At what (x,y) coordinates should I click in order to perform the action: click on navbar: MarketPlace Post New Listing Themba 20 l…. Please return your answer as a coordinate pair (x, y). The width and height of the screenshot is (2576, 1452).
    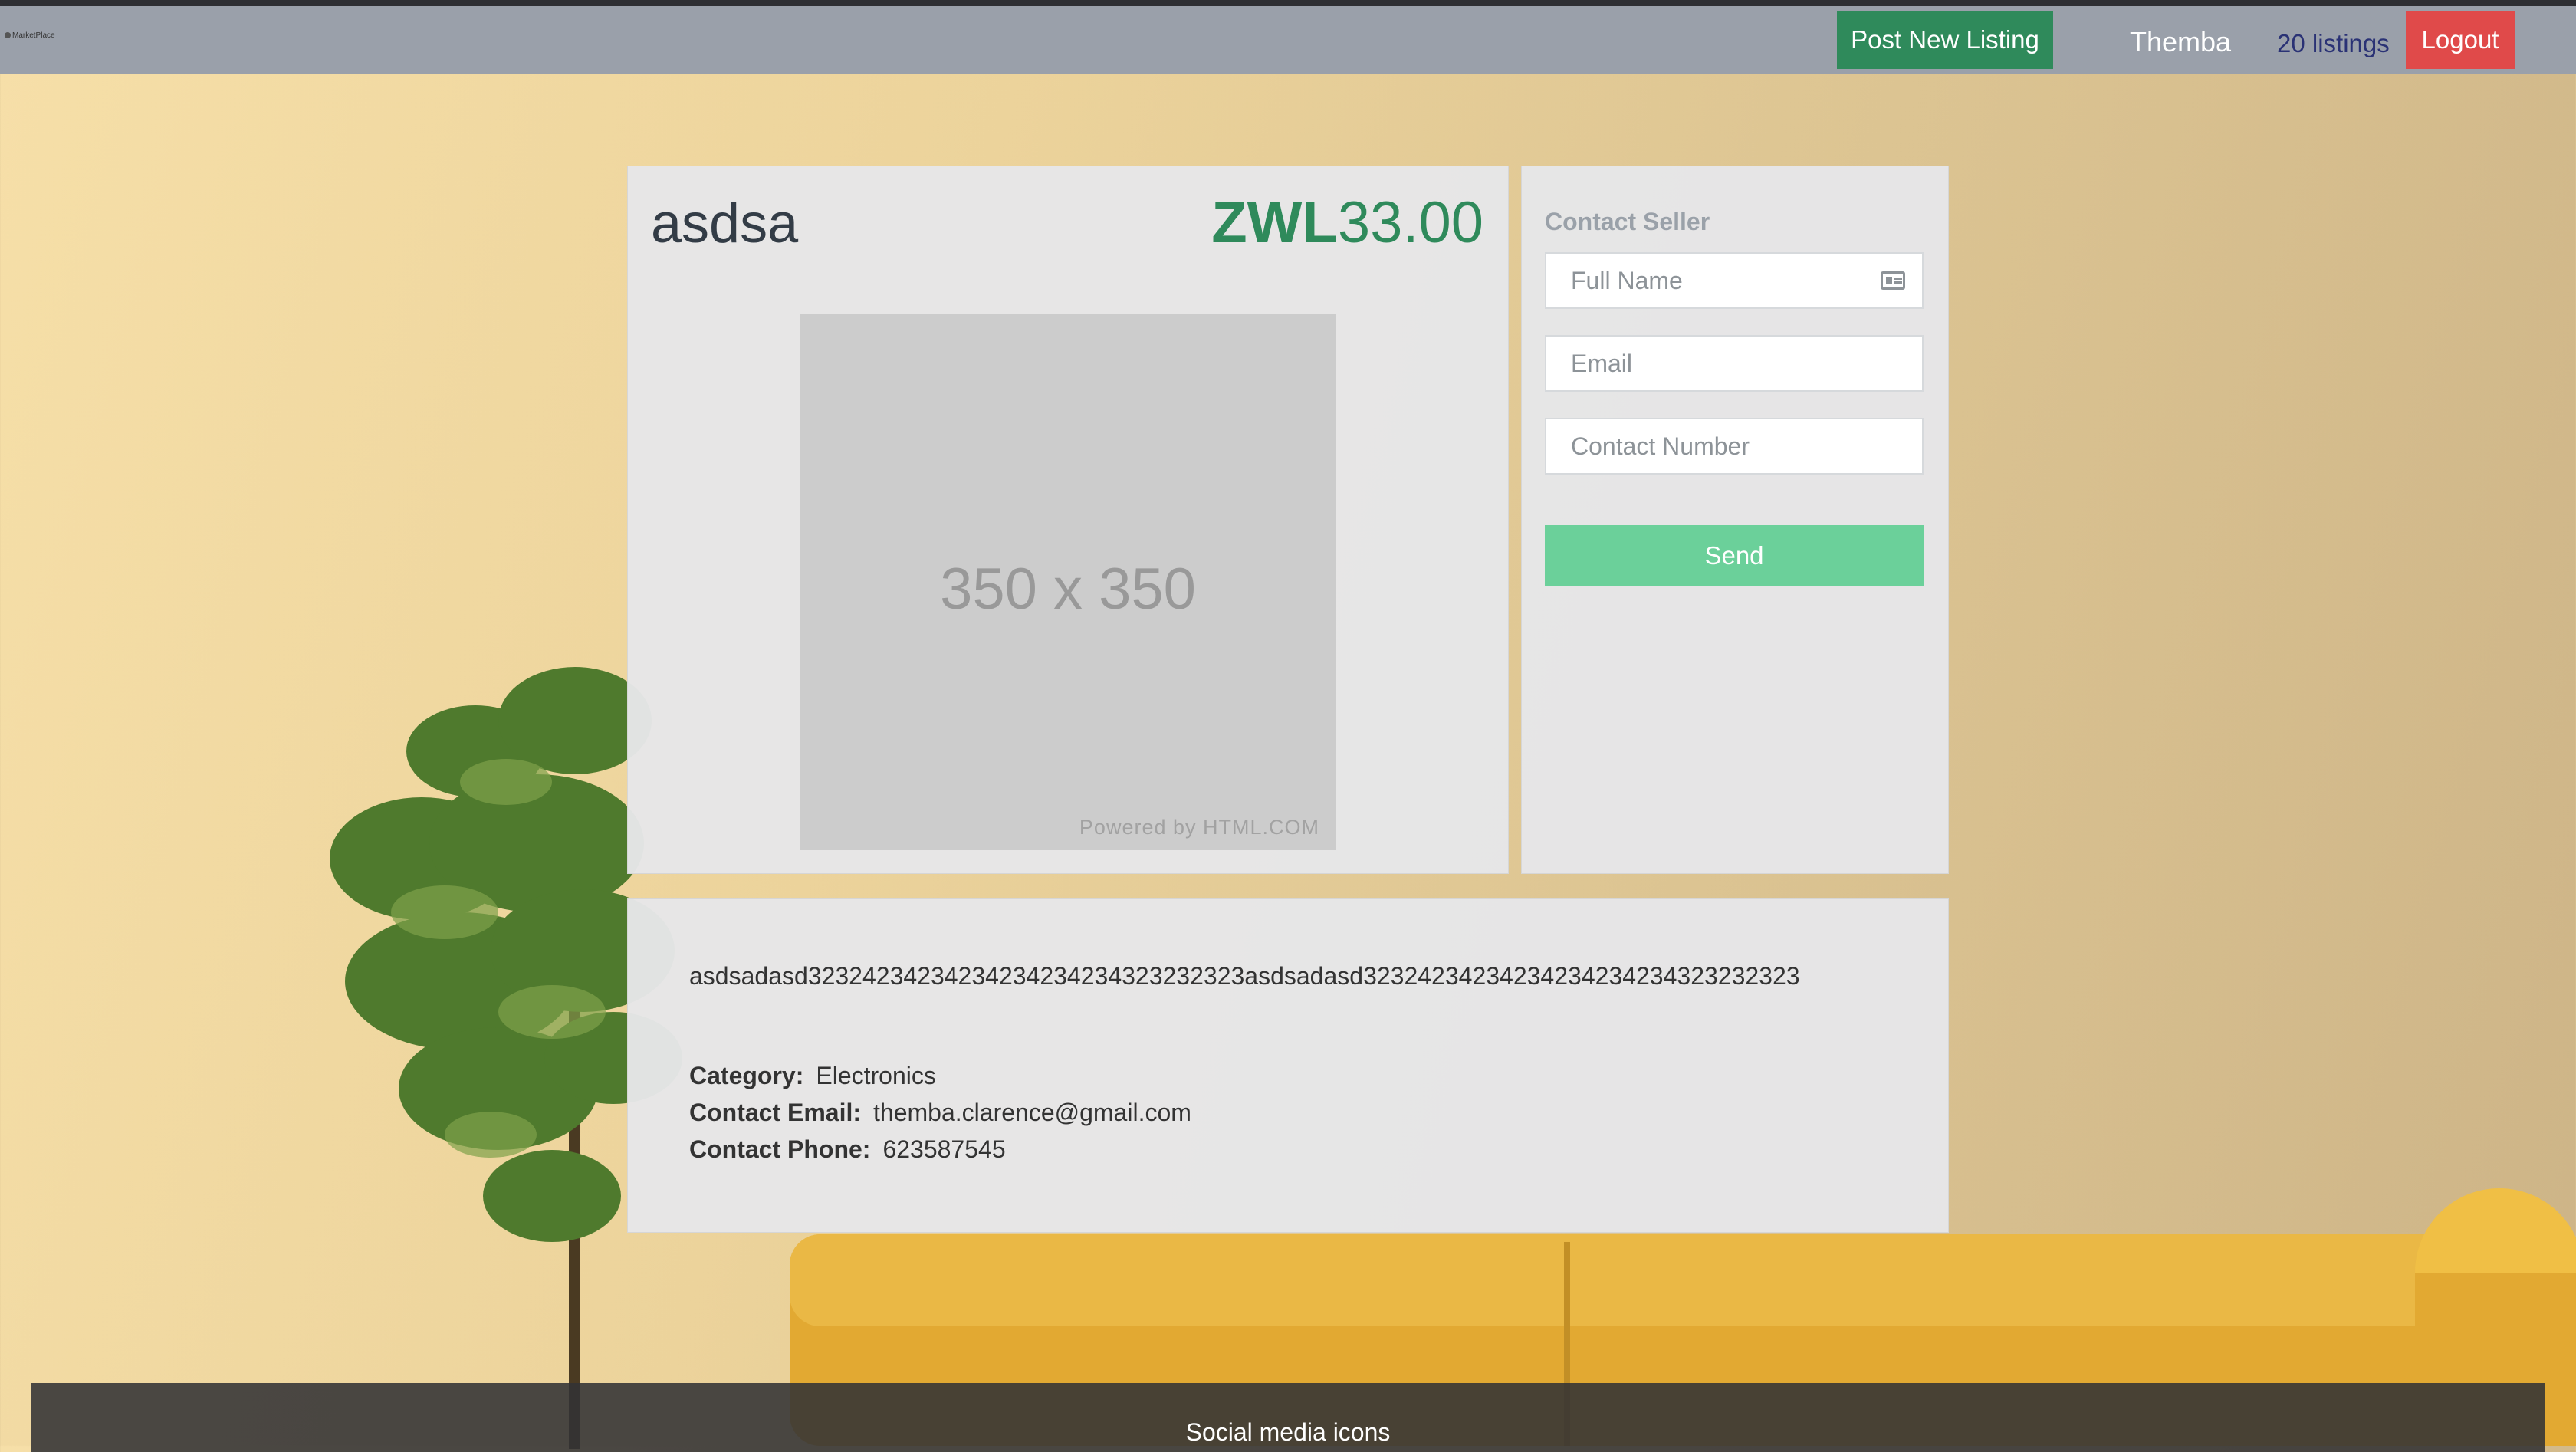
    Looking at the image, I should click on (1288, 40).